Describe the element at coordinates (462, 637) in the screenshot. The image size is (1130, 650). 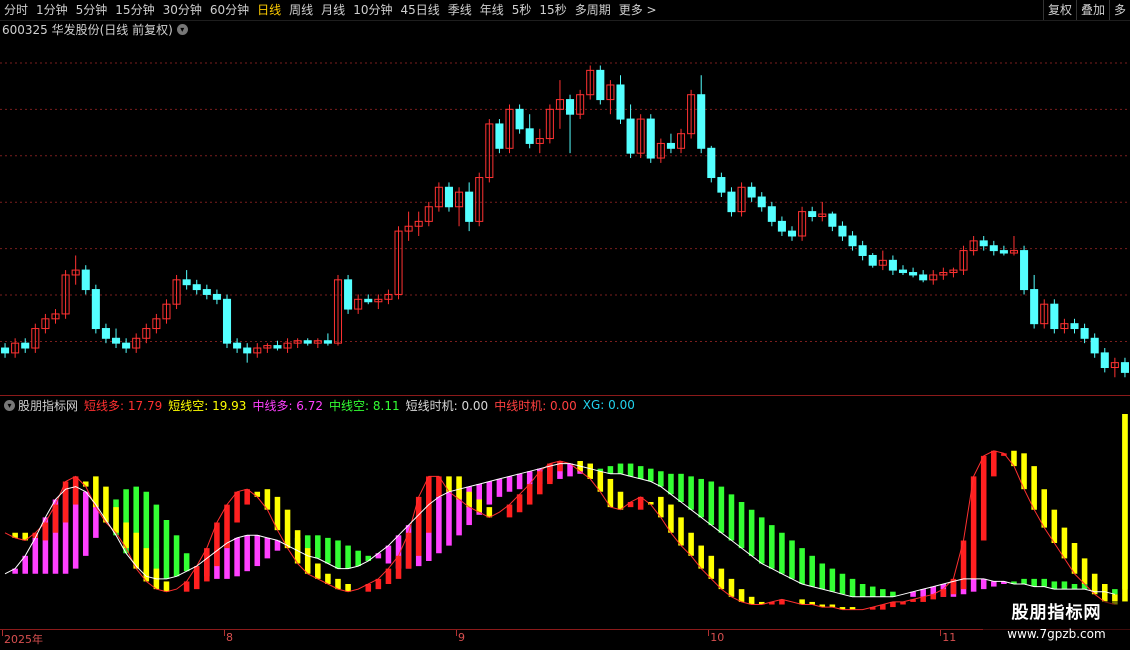
I see `axis-label: 9` at that location.